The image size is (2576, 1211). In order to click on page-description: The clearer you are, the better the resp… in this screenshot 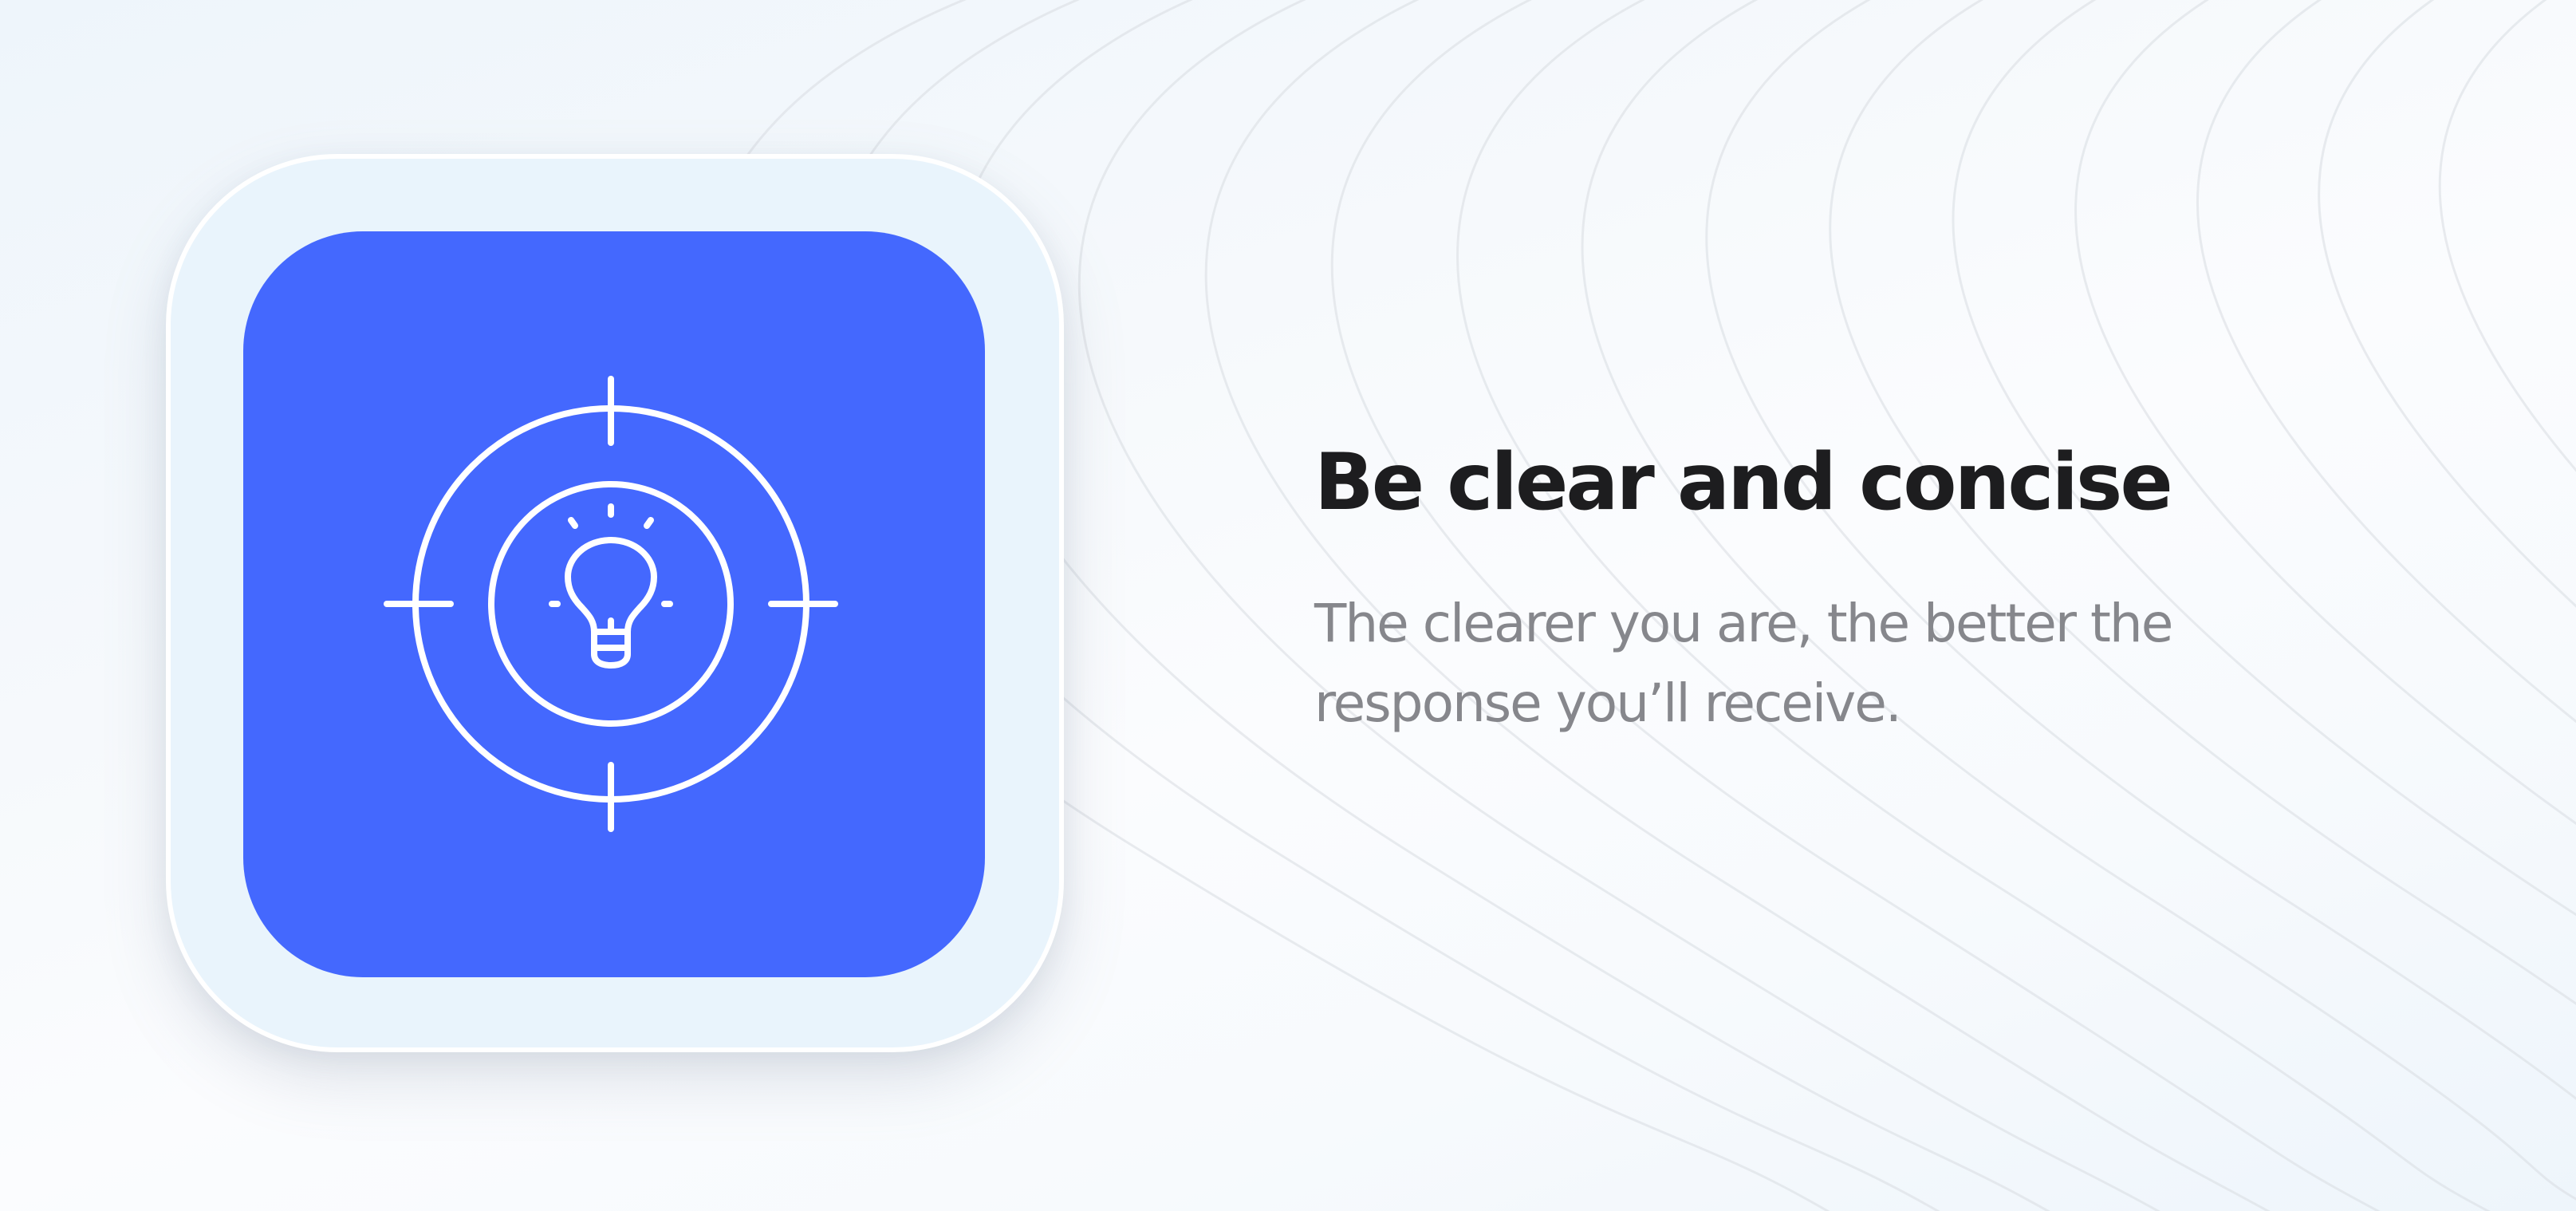, I will do `click(1743, 663)`.